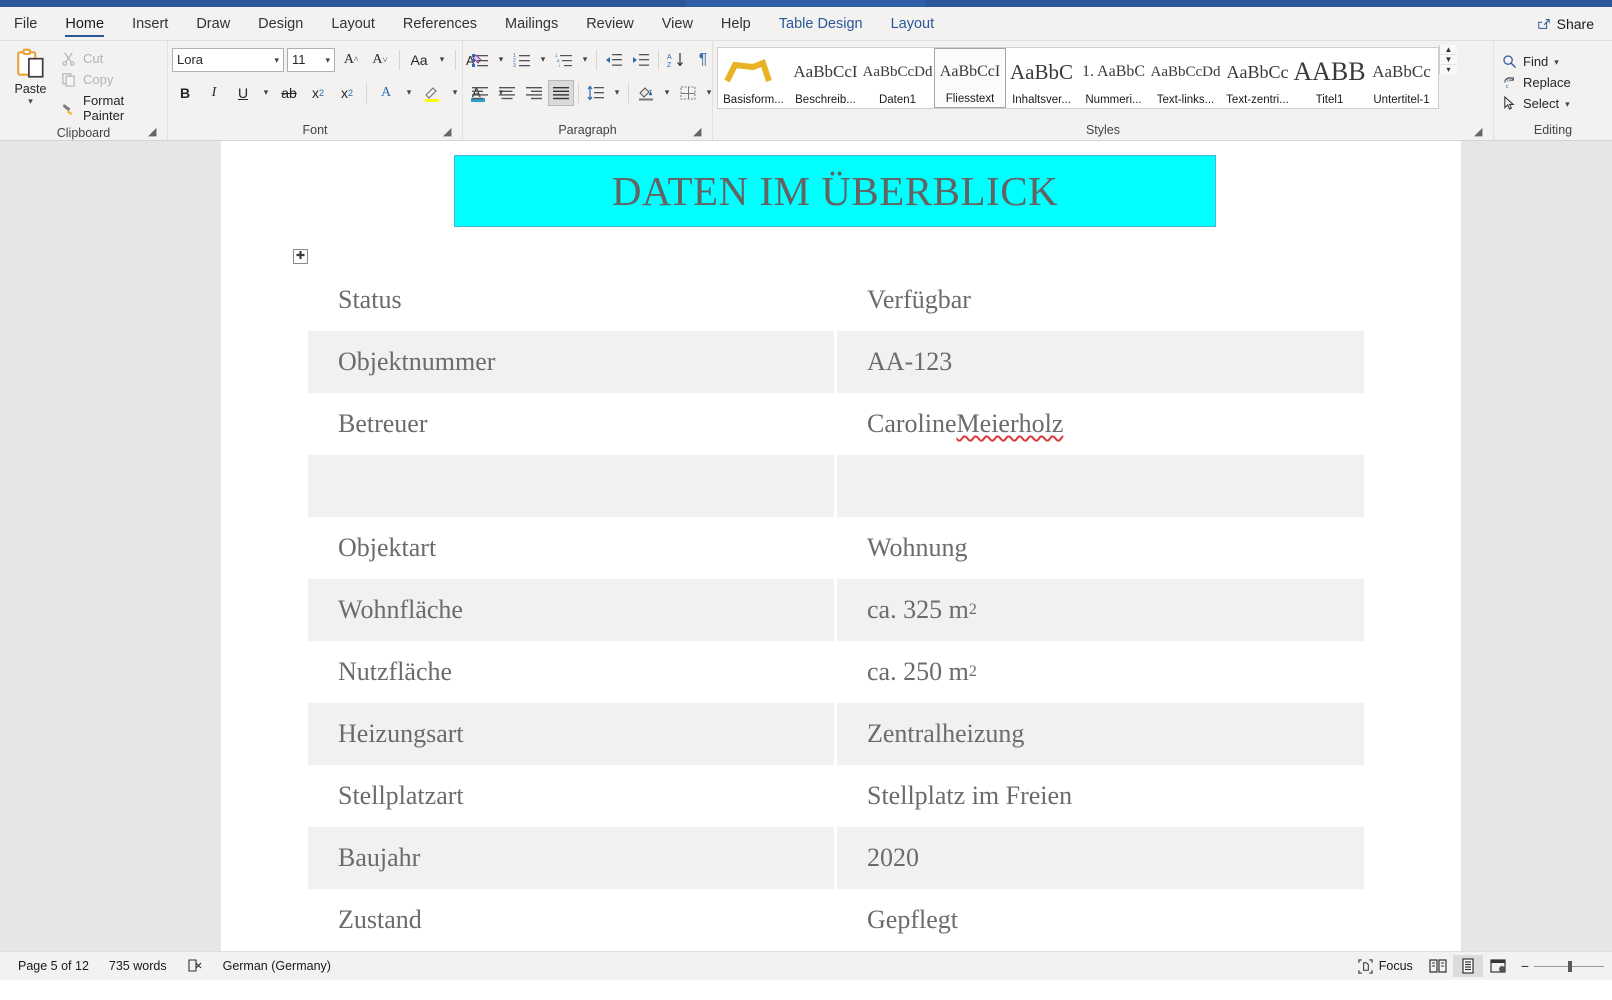 The height and width of the screenshot is (1000, 1612). What do you see at coordinates (571, 486) in the screenshot?
I see `table-cell-label` at bounding box center [571, 486].